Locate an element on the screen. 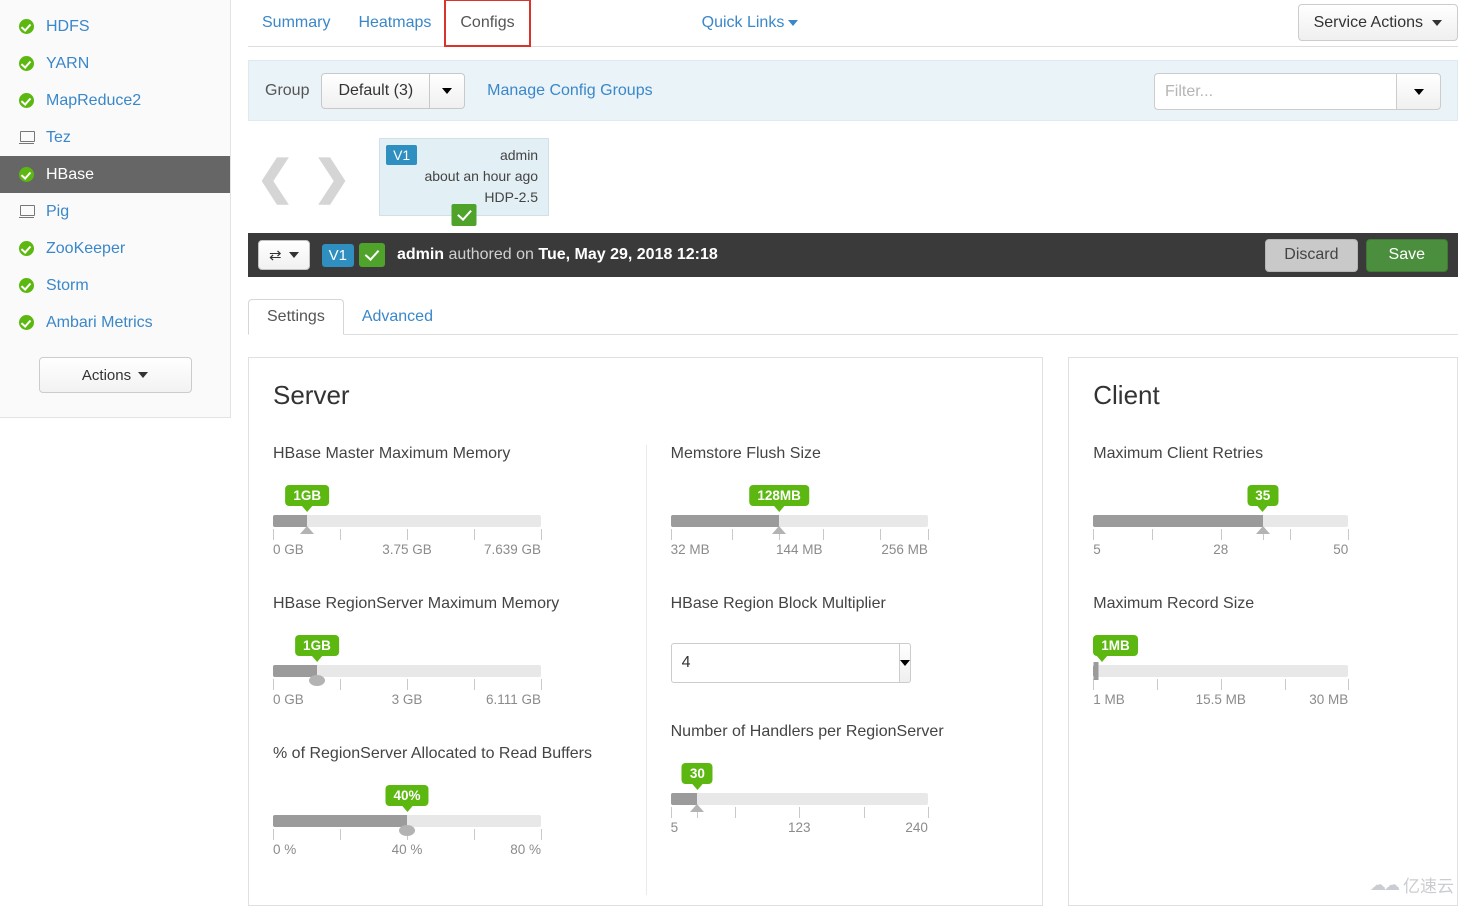  filter-control is located at coordinates (1297, 91).